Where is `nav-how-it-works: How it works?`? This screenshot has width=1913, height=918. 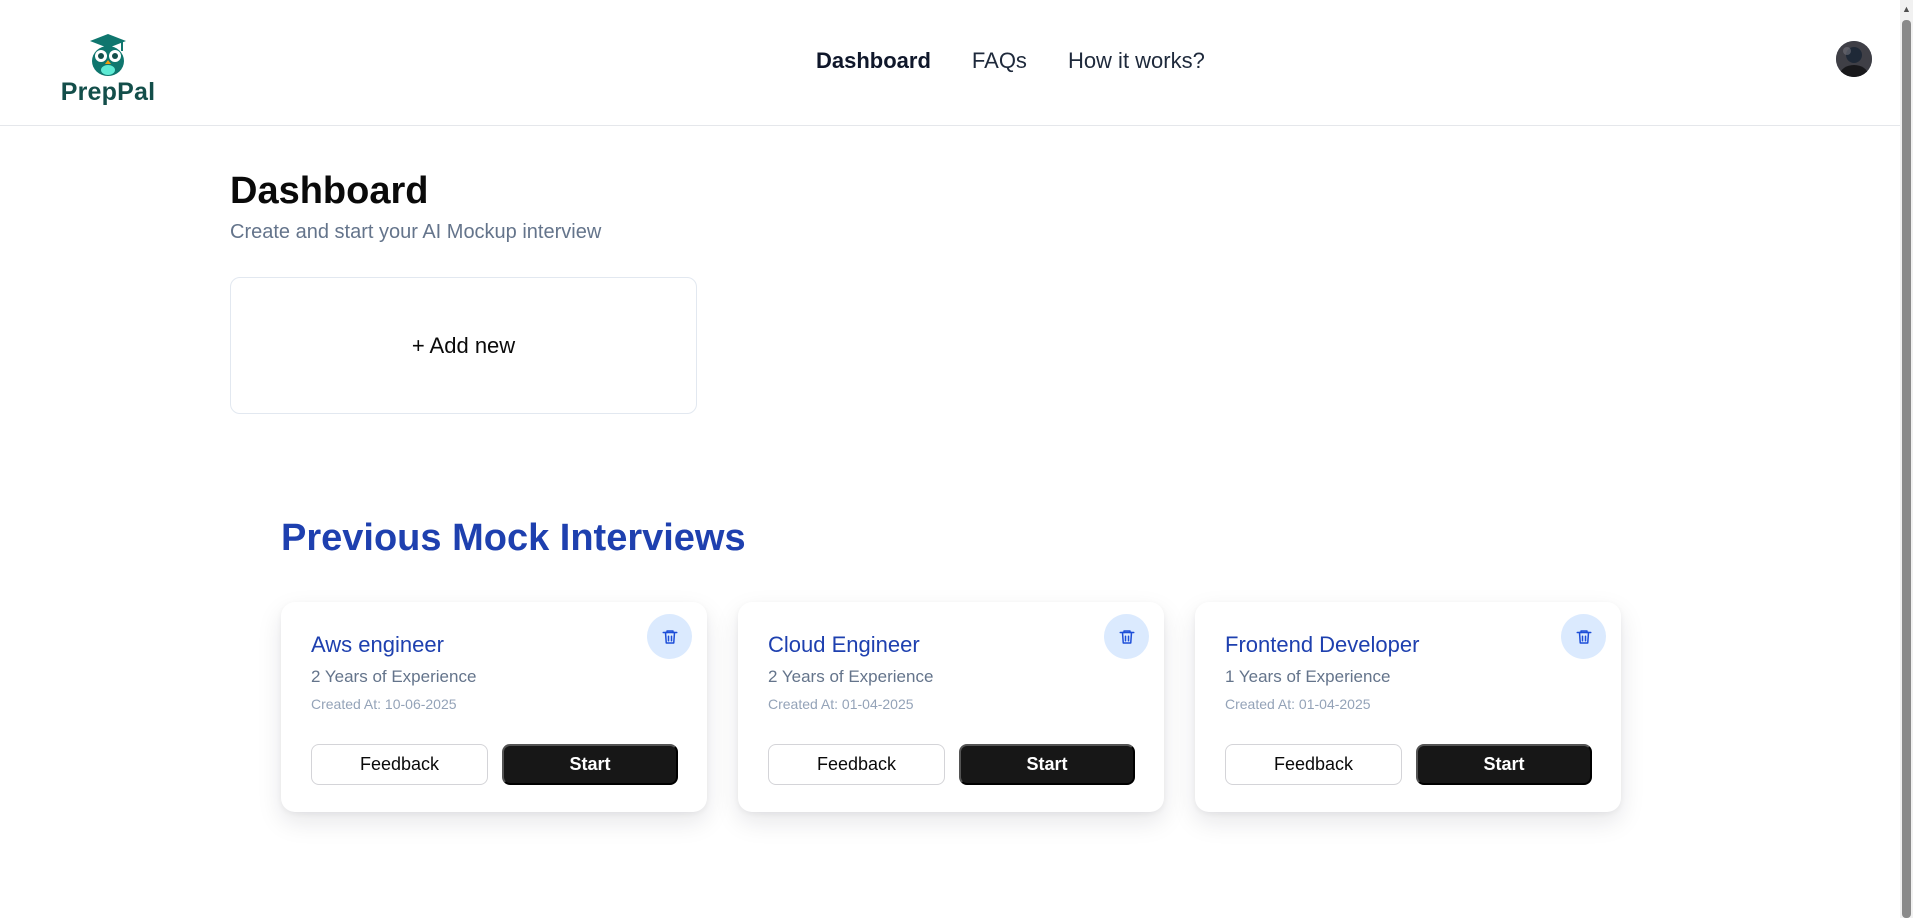
nav-how-it-works: How it works? is located at coordinates (1136, 61).